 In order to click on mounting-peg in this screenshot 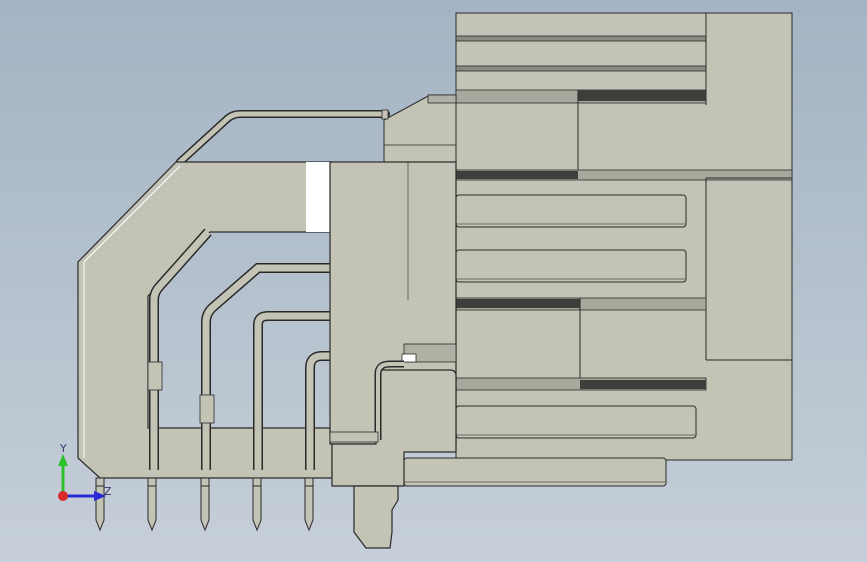, I will do `click(376, 517)`.